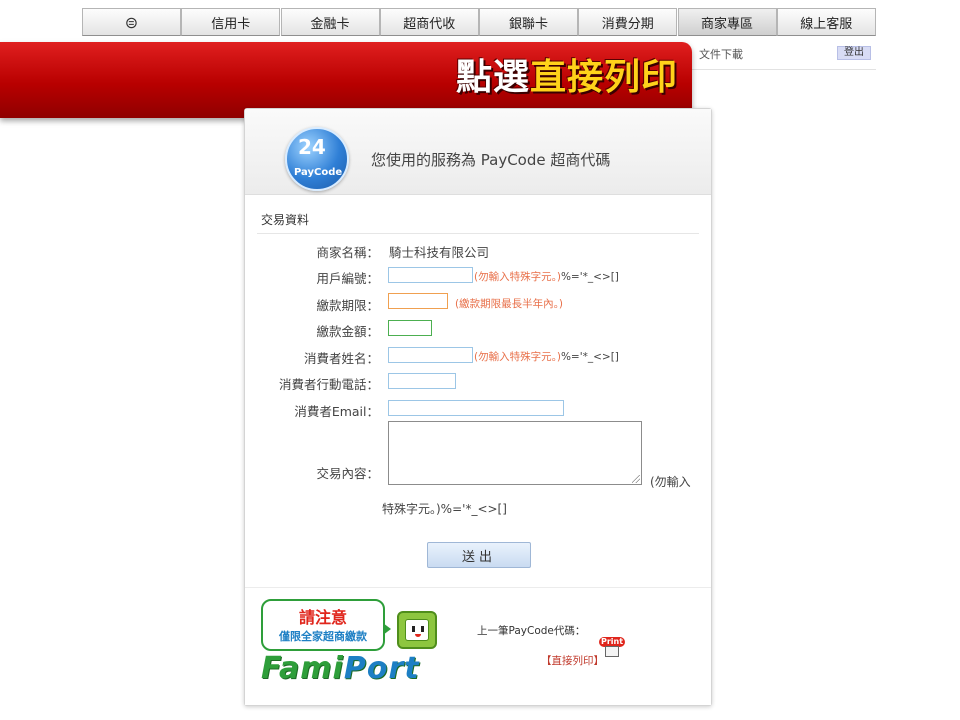 This screenshot has width=960, height=720. Describe the element at coordinates (346, 80) in the screenshot. I see `instruction-banner: 點選直接列印` at that location.